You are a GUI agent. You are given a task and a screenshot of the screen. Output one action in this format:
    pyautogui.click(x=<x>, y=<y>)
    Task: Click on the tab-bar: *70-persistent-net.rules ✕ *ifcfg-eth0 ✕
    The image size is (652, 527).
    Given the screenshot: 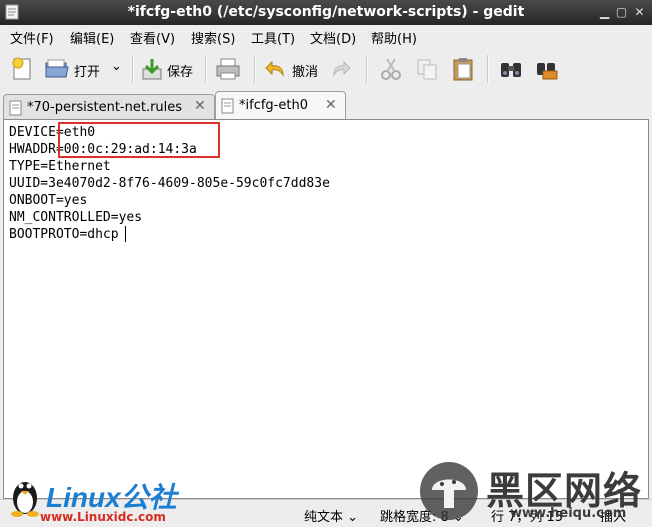 What is the action you would take?
    pyautogui.click(x=326, y=106)
    